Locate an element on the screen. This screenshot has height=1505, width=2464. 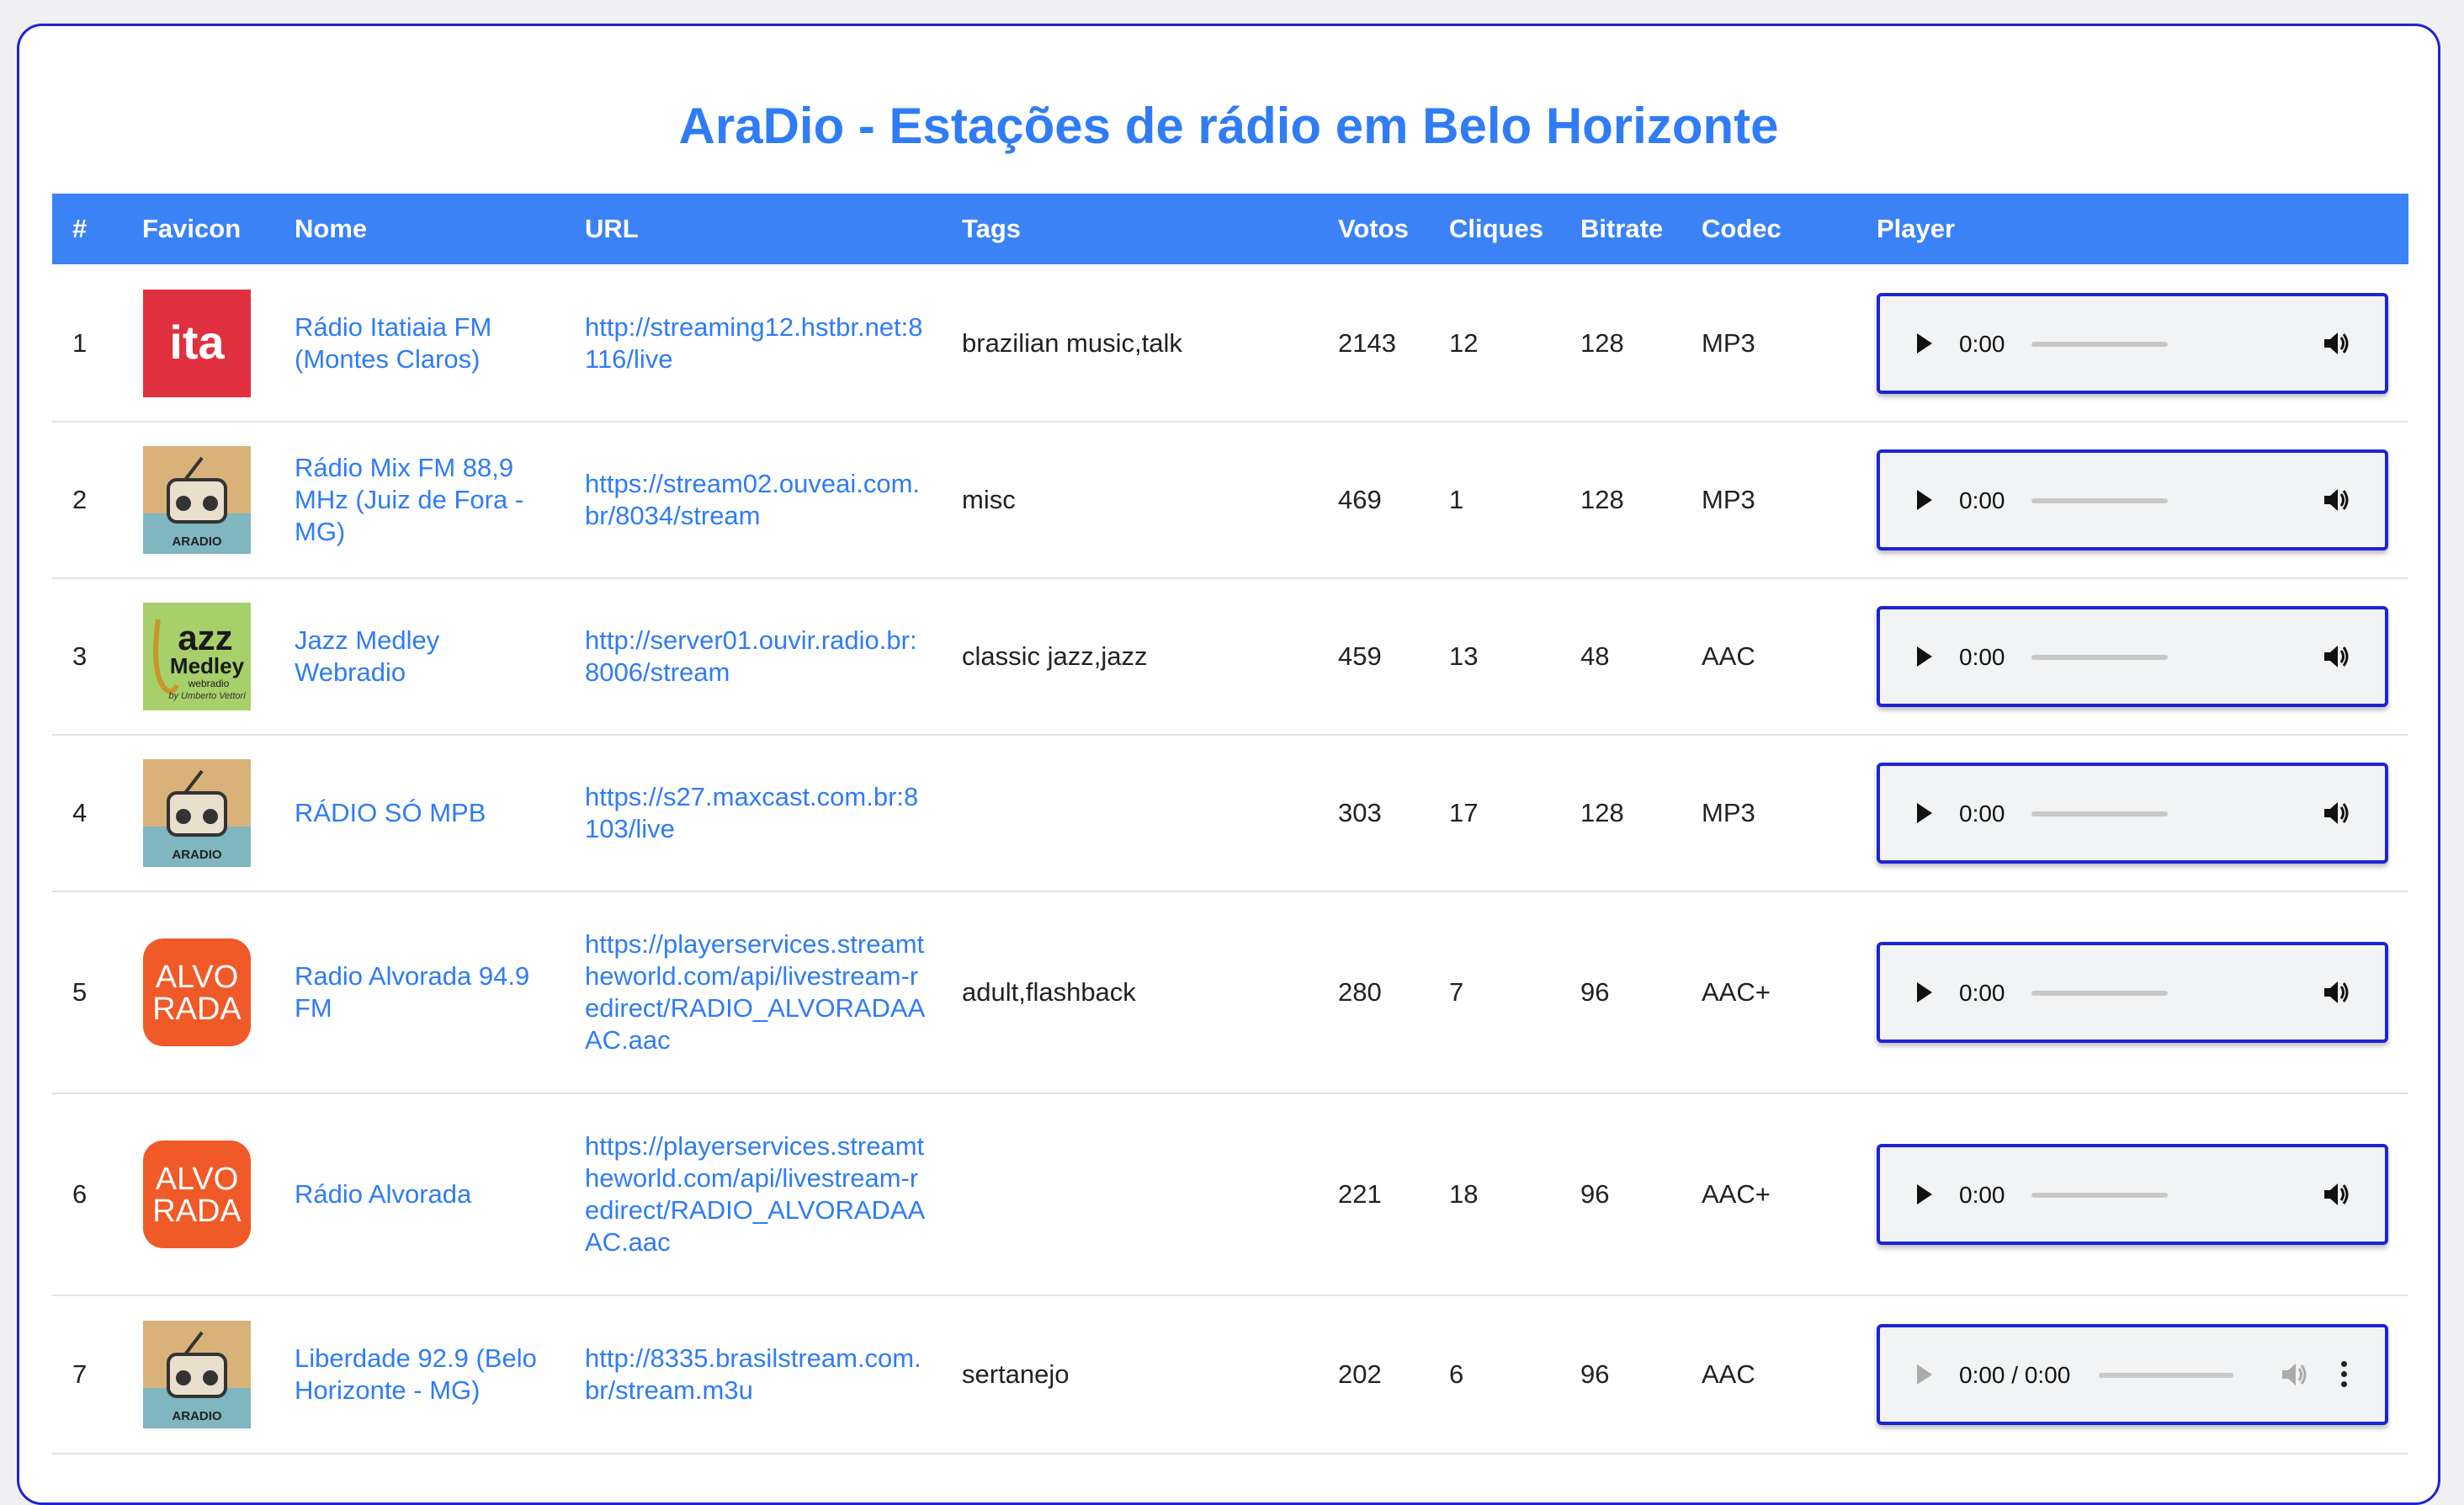
votes-count: 2143 is located at coordinates (1367, 343).